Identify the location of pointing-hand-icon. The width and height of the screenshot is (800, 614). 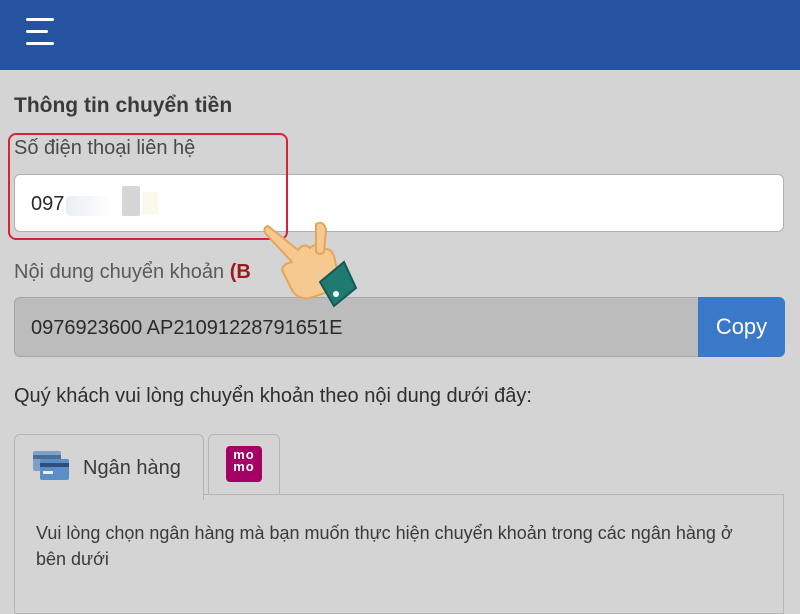
(310, 264).